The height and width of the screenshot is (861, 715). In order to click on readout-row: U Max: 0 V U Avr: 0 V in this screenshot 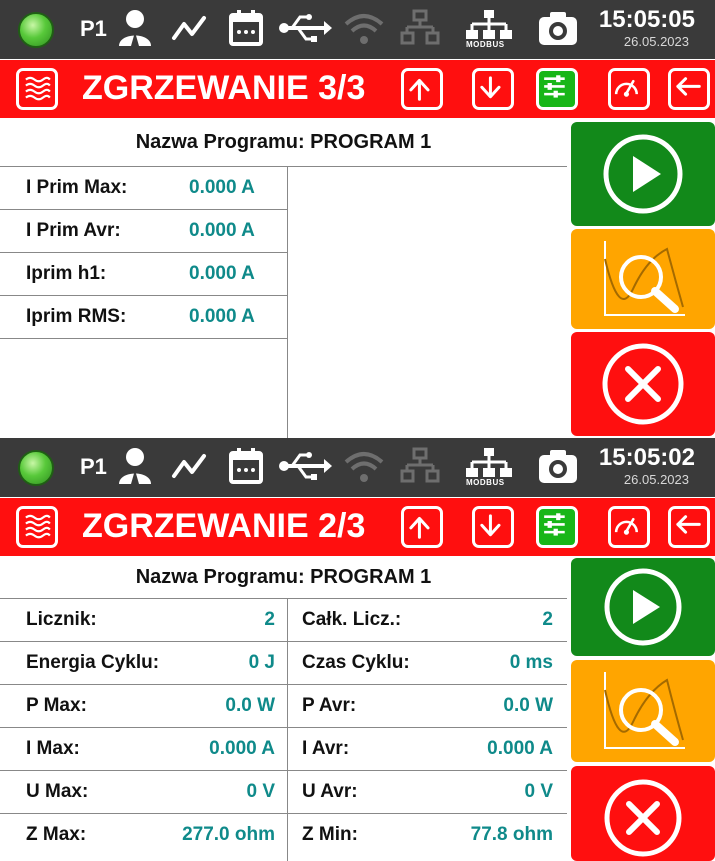, I will do `click(283, 792)`.